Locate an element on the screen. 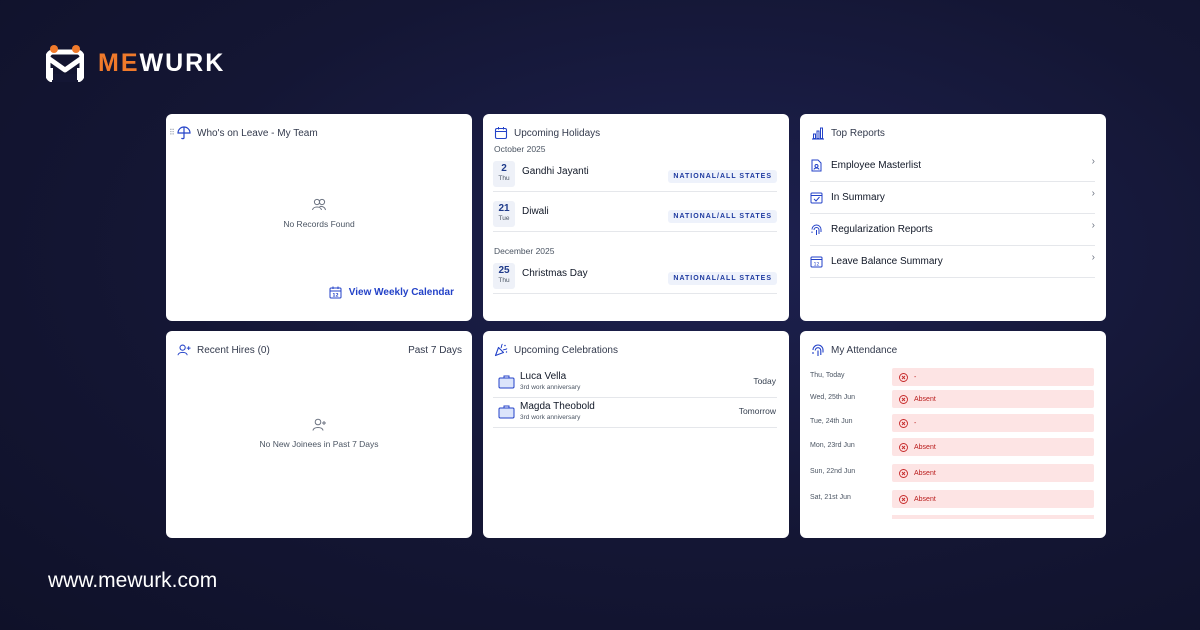 This screenshot has width=1200, height=630. holiday-name: Christmas Day is located at coordinates (555, 273).